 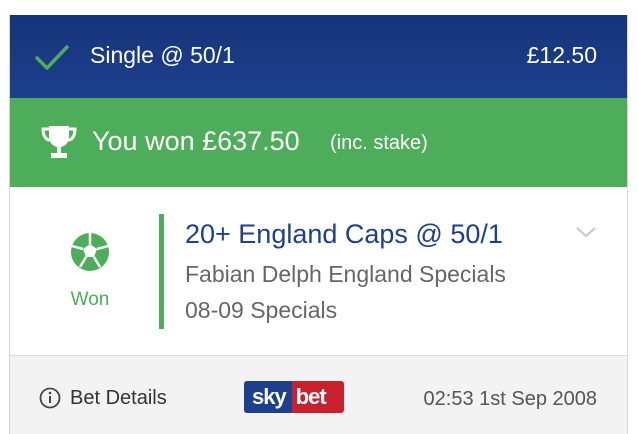 I want to click on chevron-down-icon, so click(x=586, y=232).